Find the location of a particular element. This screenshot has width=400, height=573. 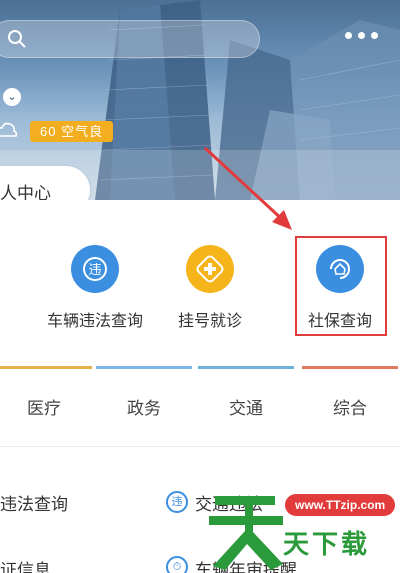

tab-label: 政务 is located at coordinates (144, 408).